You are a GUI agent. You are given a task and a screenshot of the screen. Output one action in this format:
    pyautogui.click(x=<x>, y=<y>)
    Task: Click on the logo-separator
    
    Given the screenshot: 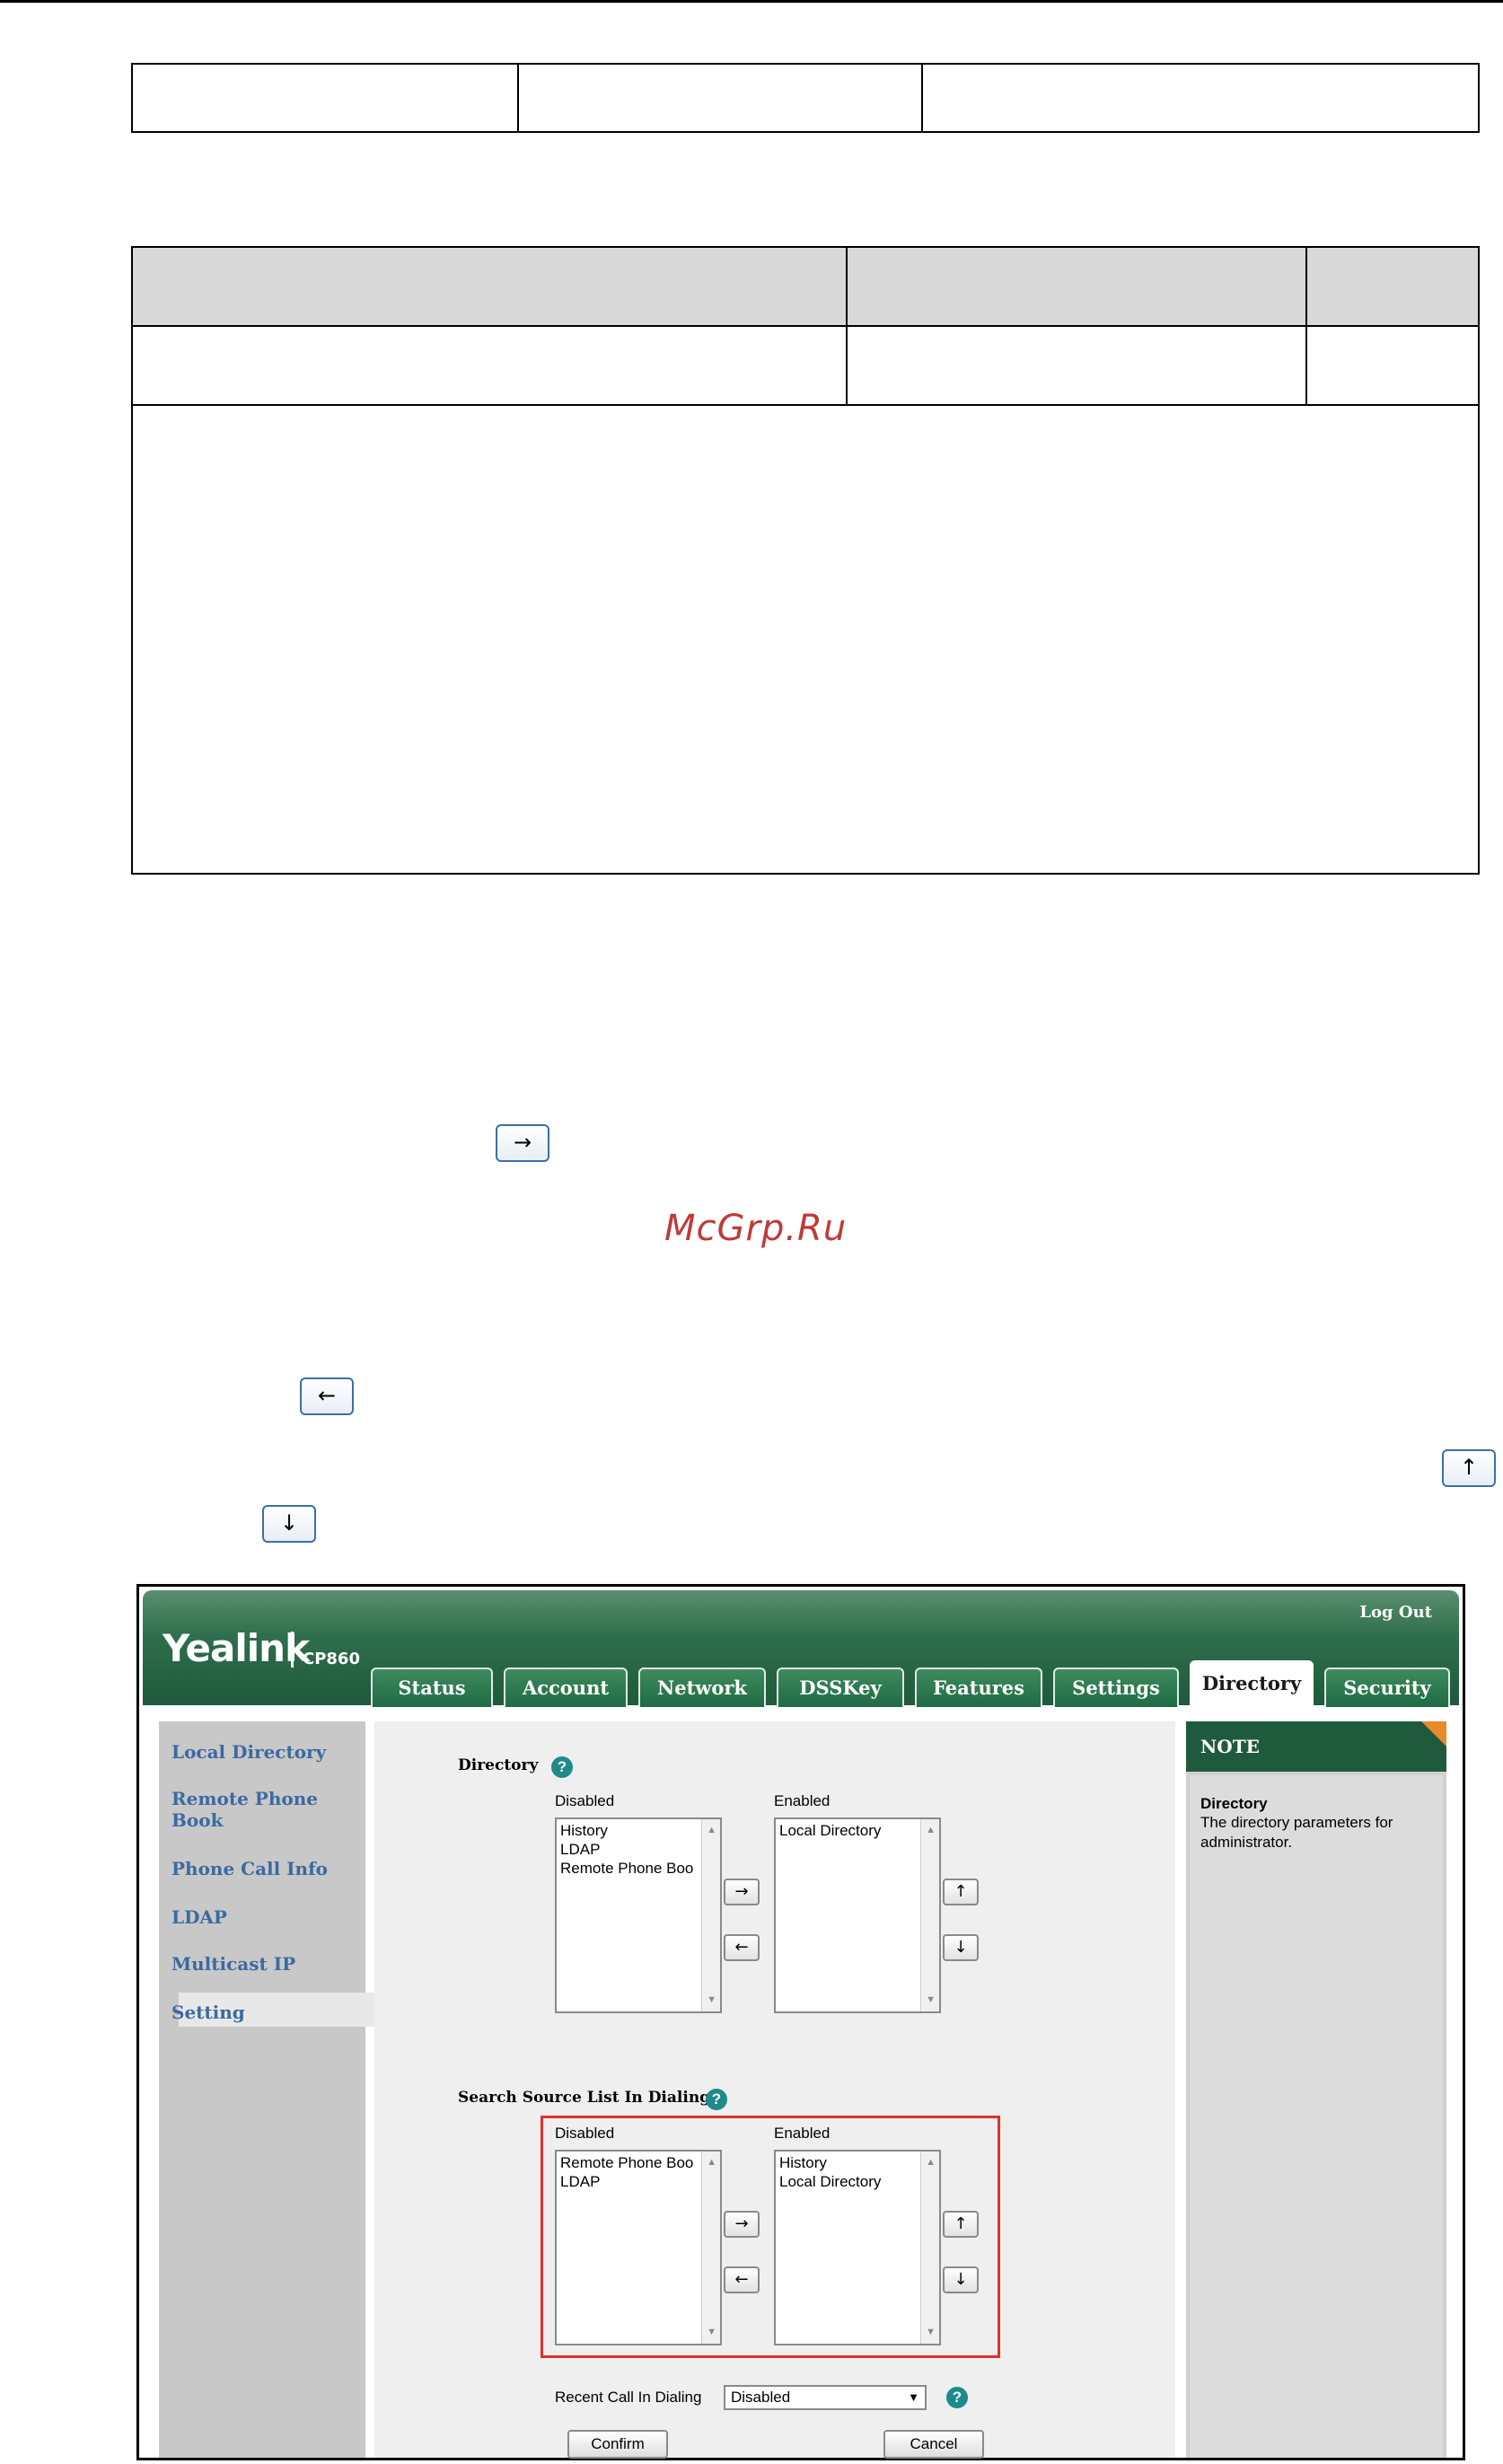 What is the action you would take?
    pyautogui.click(x=292, y=1650)
    